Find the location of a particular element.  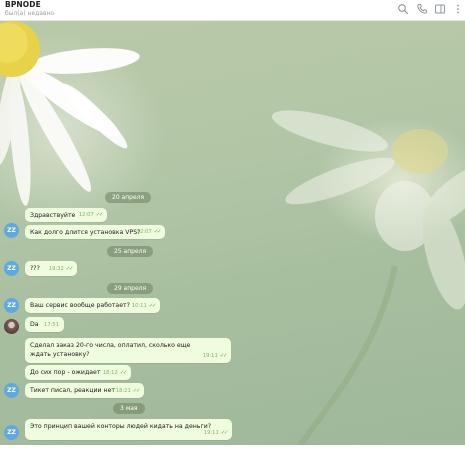

sidebar-toggle-icon is located at coordinates (440, 9).